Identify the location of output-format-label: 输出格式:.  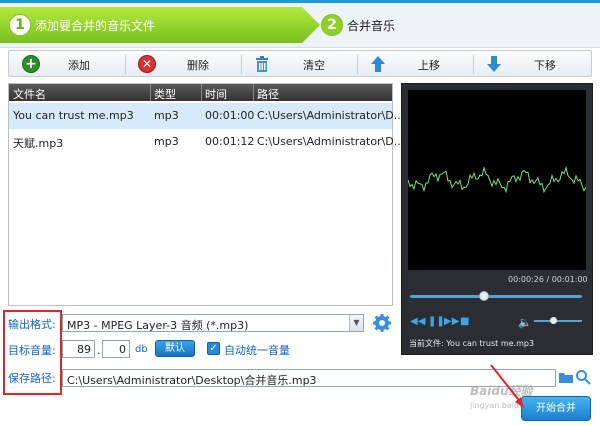
(32, 324).